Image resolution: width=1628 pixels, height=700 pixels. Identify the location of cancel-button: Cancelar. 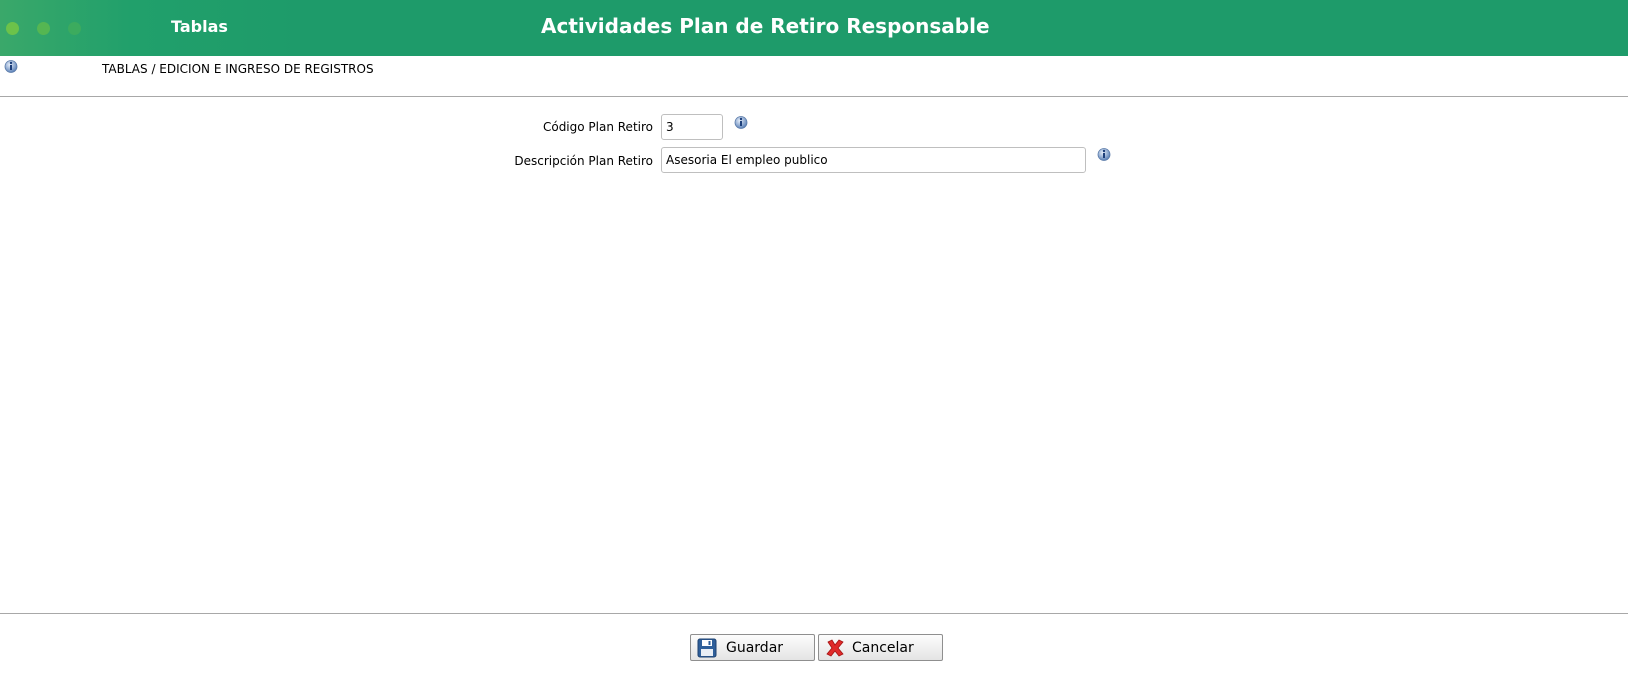
(880, 647).